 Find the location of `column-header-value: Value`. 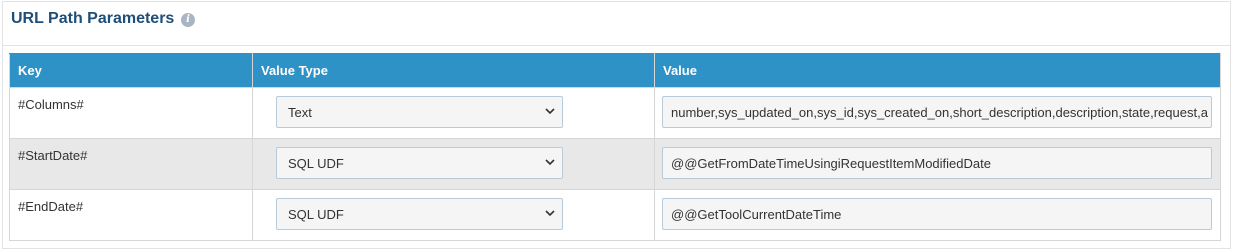

column-header-value: Value is located at coordinates (937, 70).